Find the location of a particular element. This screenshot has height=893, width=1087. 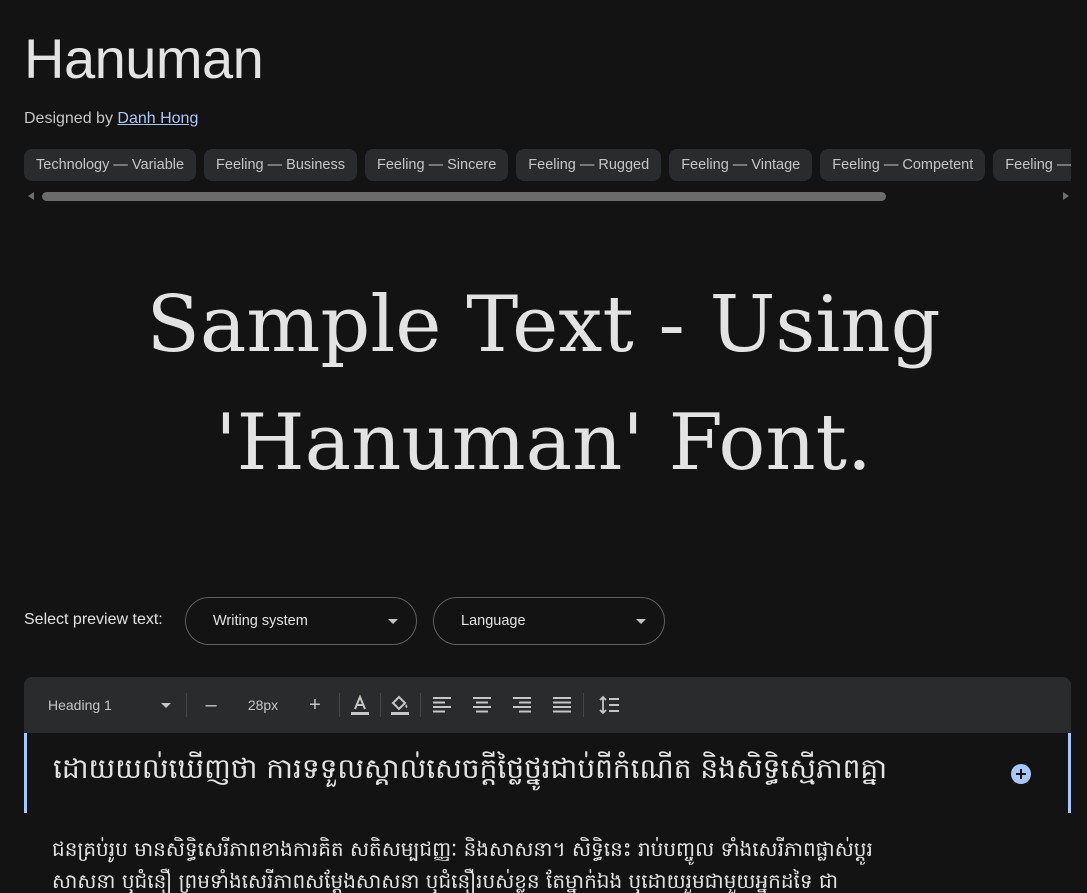

scroll-right-arrow-icon is located at coordinates (1066, 196).